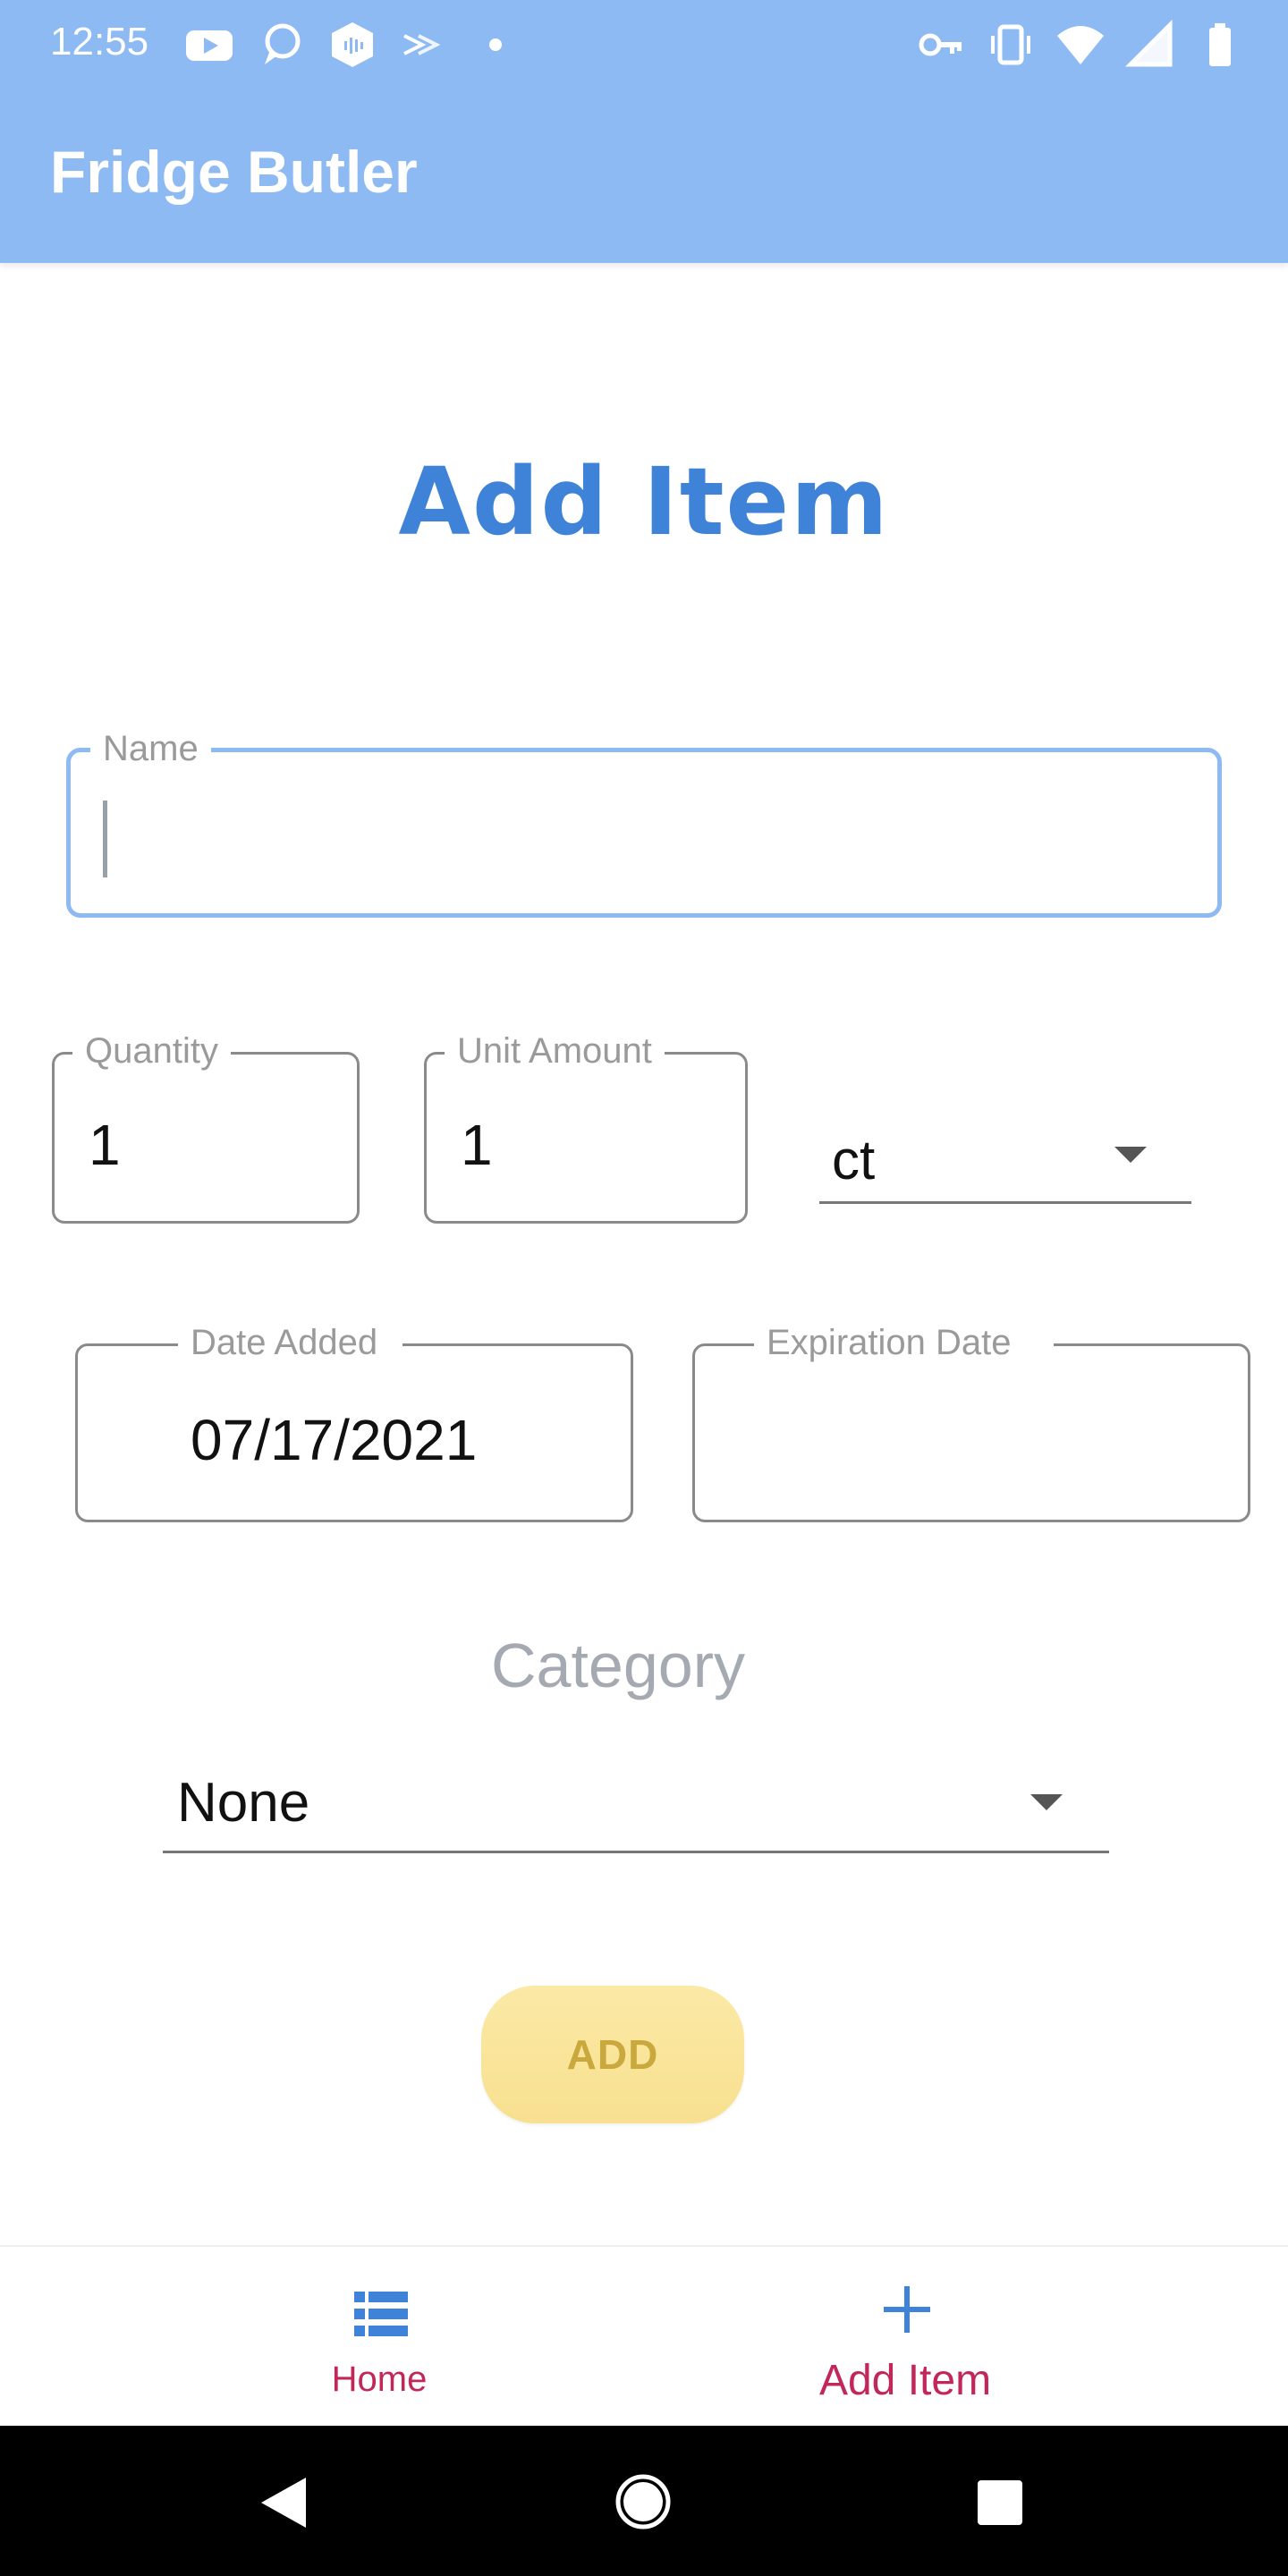 The height and width of the screenshot is (2576, 1288). I want to click on nav-item-add-item: Add Item, so click(966, 2337).